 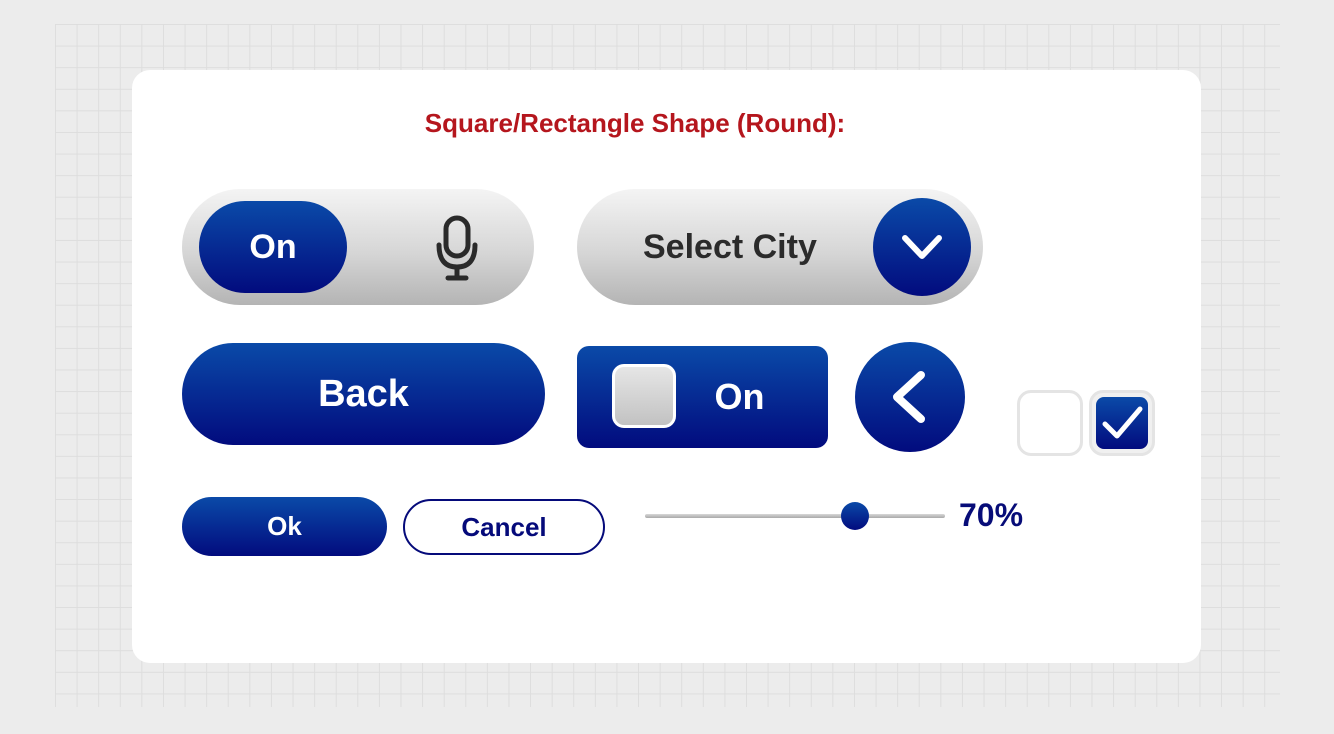 What do you see at coordinates (358, 247) in the screenshot?
I see `mic-toggle-switch: On` at bounding box center [358, 247].